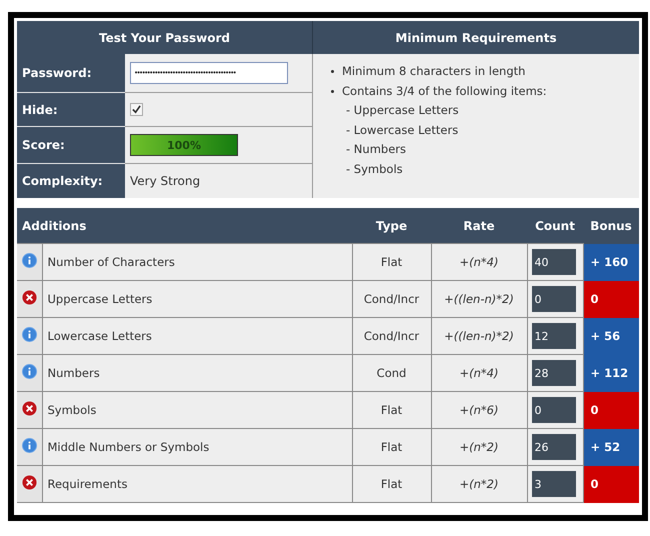 Image resolution: width=650 pixels, height=536 pixels. What do you see at coordinates (611, 447) in the screenshot?
I see `bonus-cell: + 52` at bounding box center [611, 447].